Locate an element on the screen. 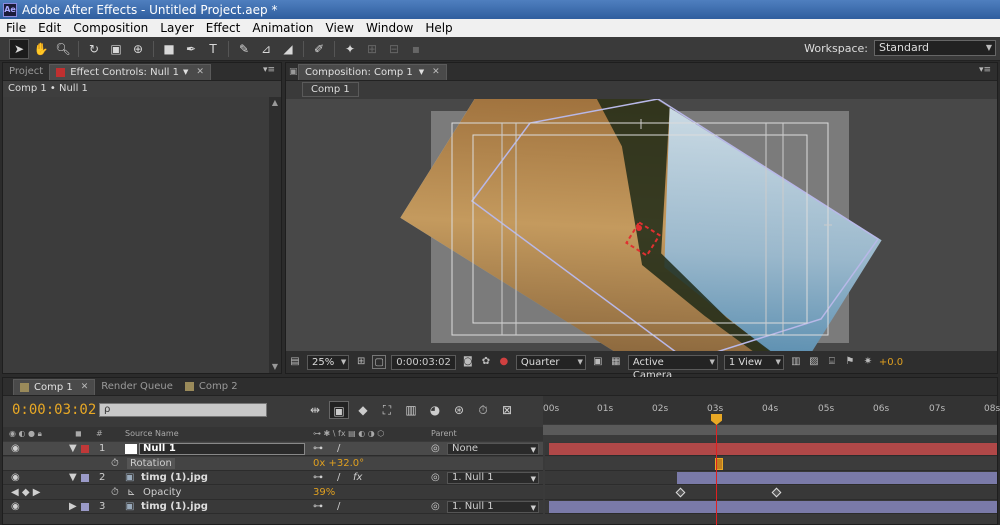 This screenshot has height=525, width=1000. axis-world-icon: ⊟ is located at coordinates (394, 49).